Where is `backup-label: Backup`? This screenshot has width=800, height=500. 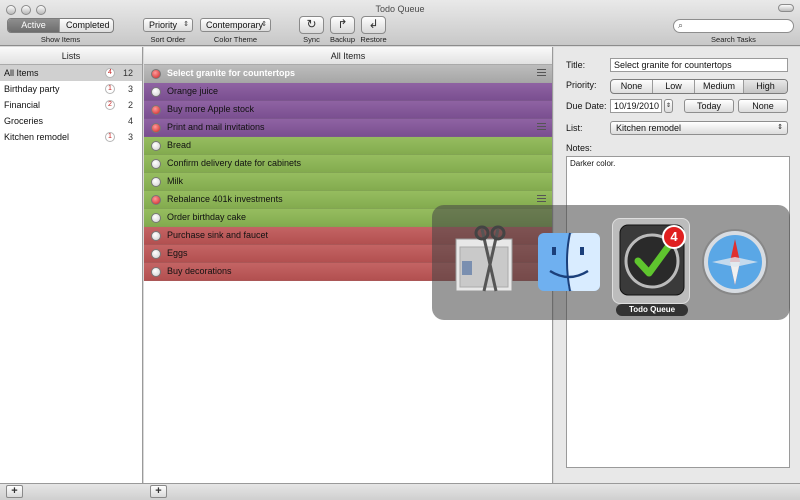
backup-label: Backup is located at coordinates (342, 39).